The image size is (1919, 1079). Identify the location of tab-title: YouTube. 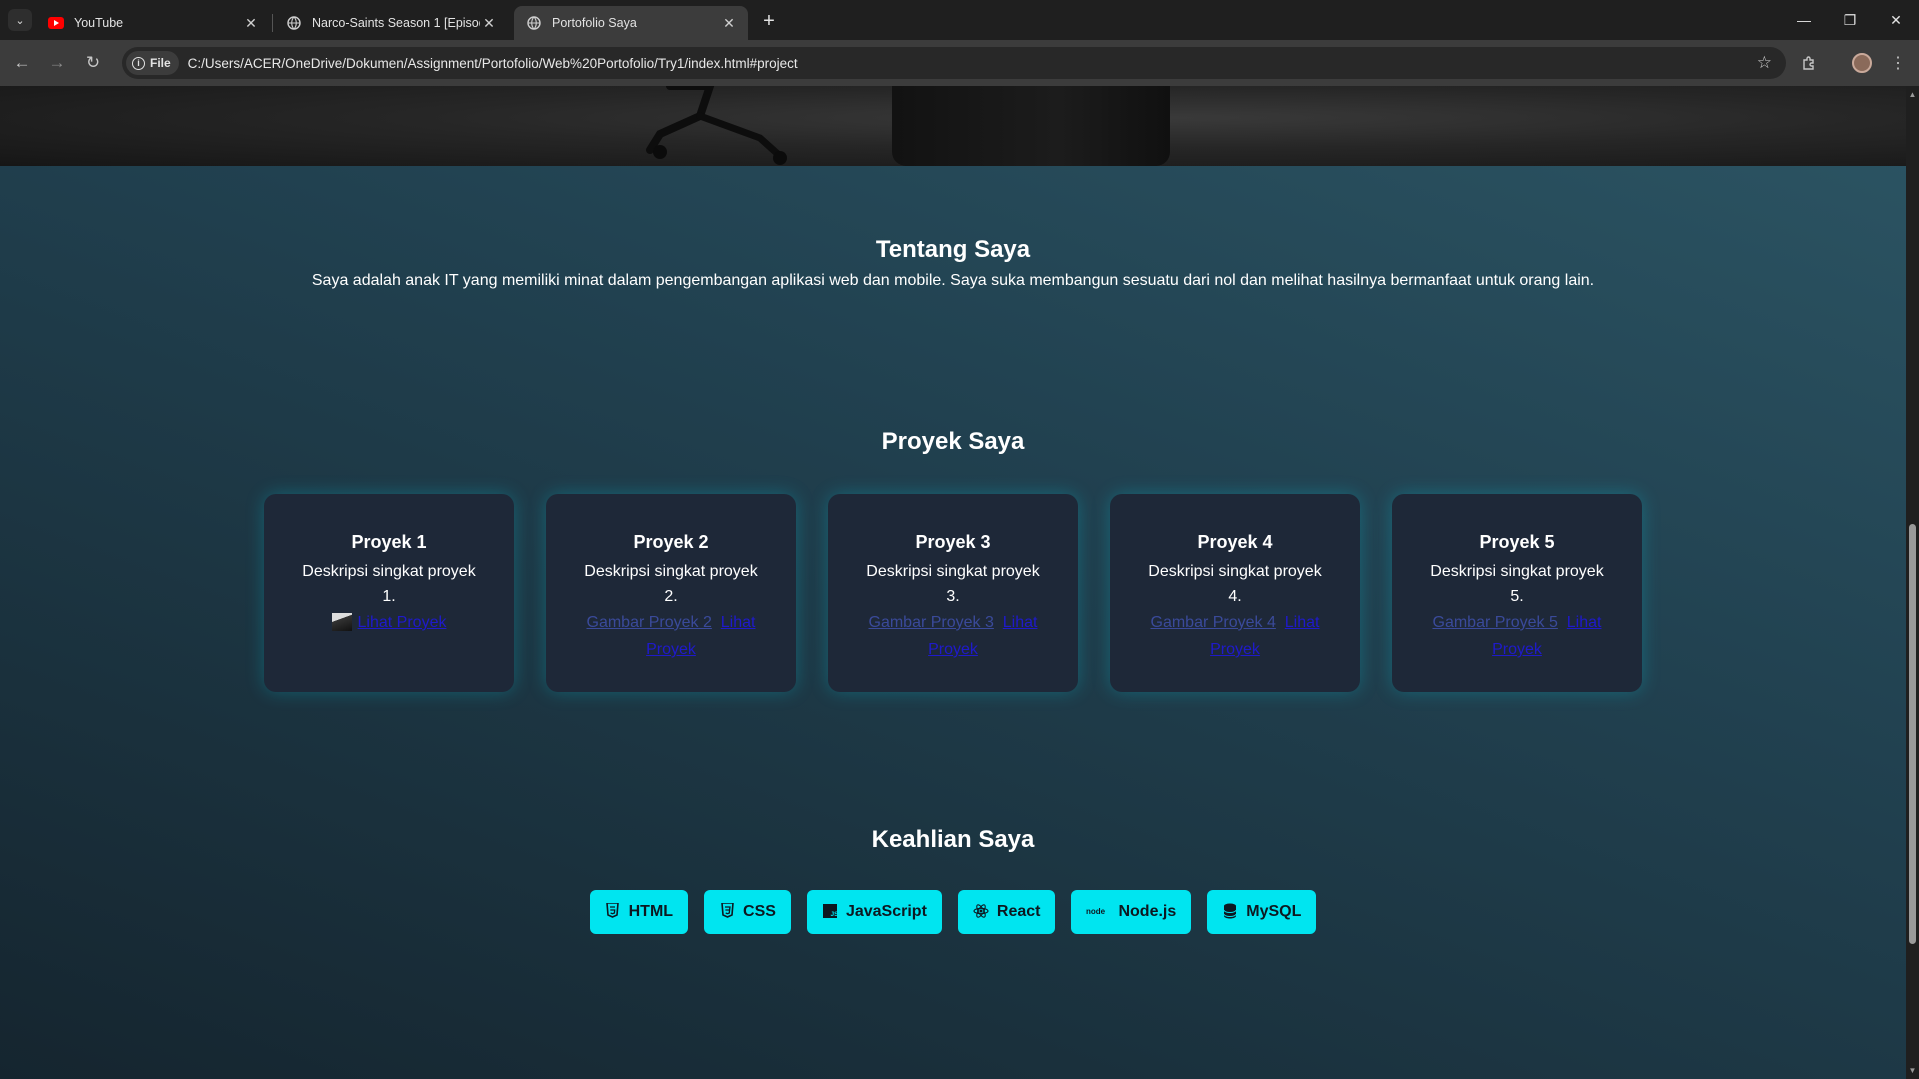
(99, 23).